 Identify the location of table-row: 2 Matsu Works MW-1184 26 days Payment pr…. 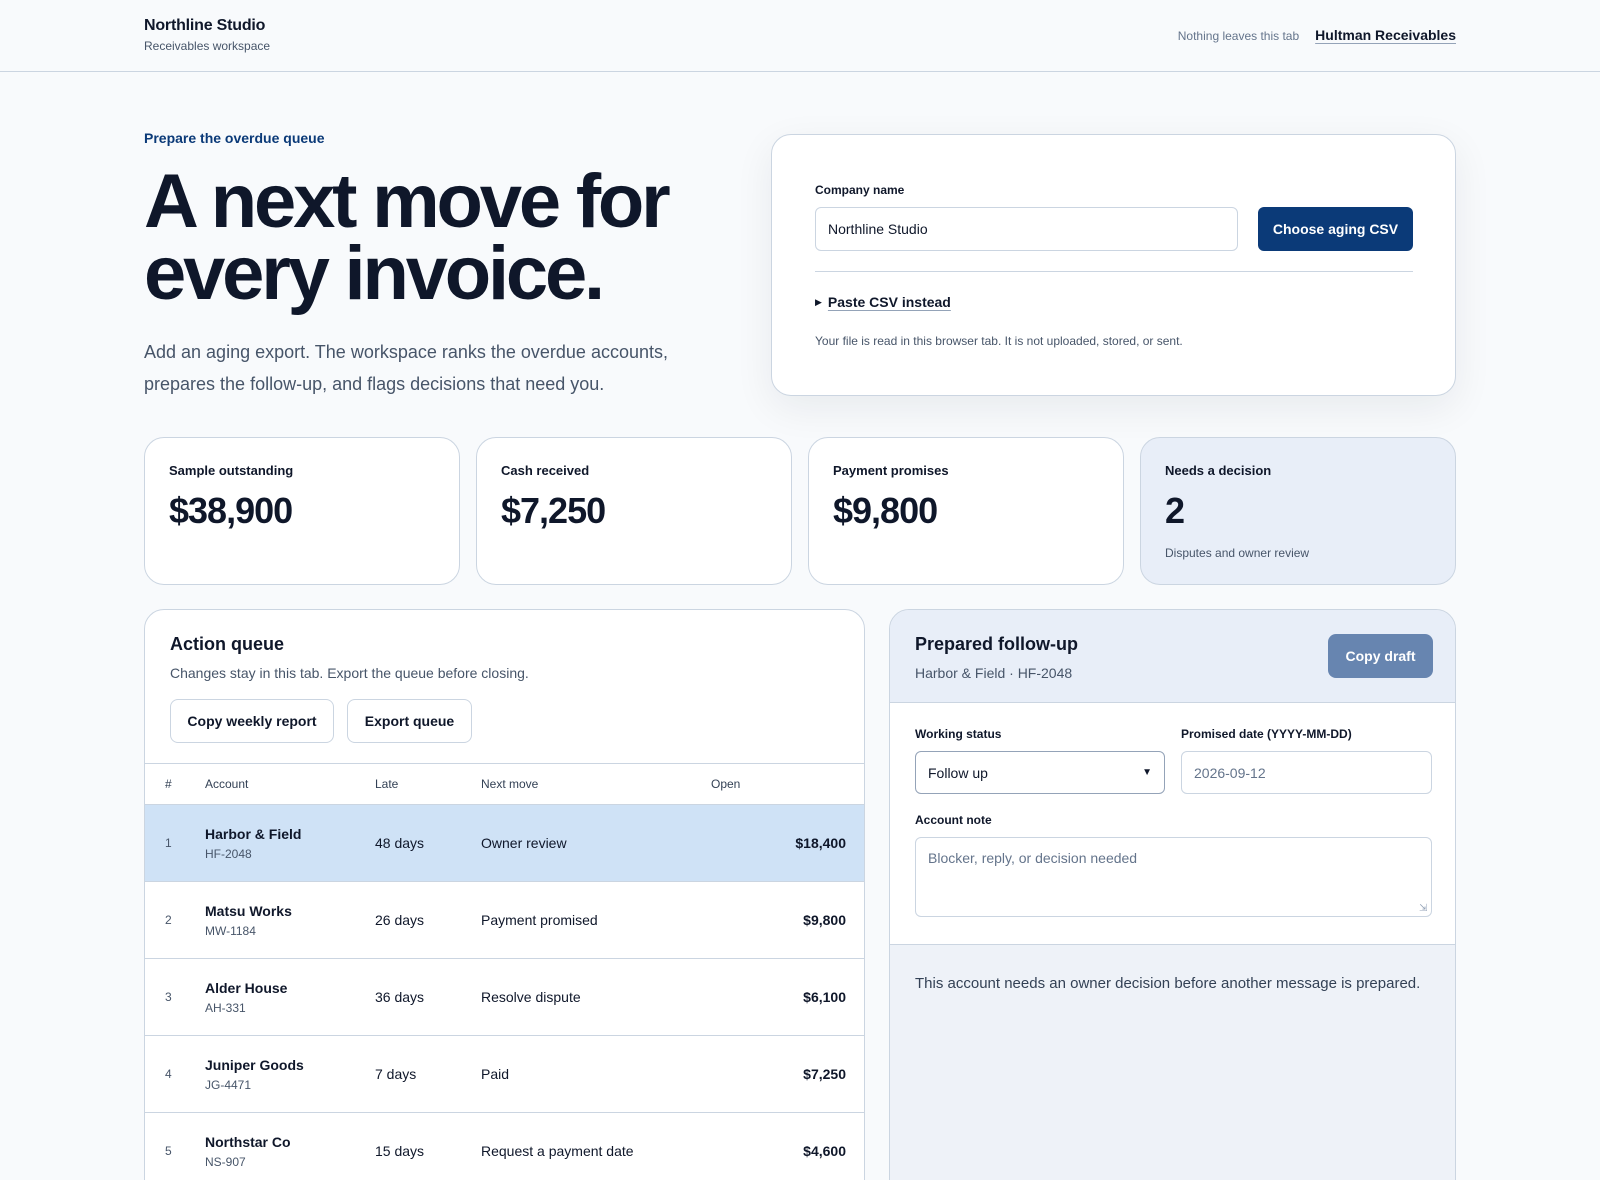
(504, 920).